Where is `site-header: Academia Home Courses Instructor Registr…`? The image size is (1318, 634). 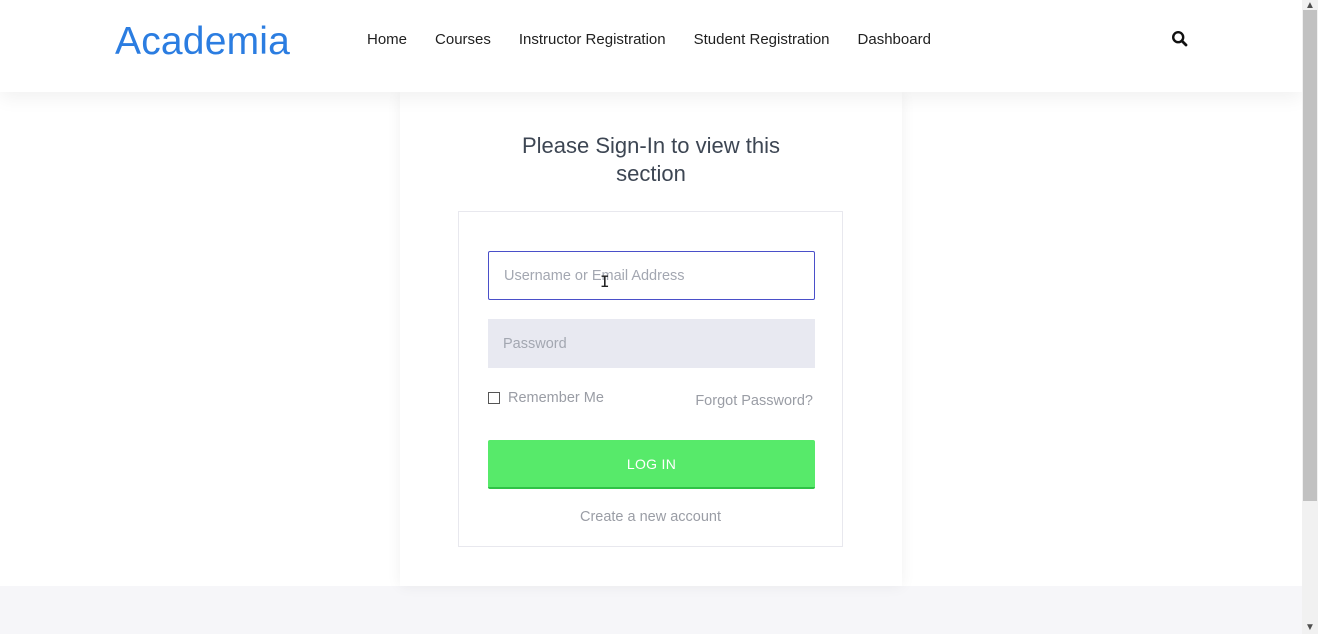 site-header: Academia Home Courses Instructor Registr… is located at coordinates (651, 46).